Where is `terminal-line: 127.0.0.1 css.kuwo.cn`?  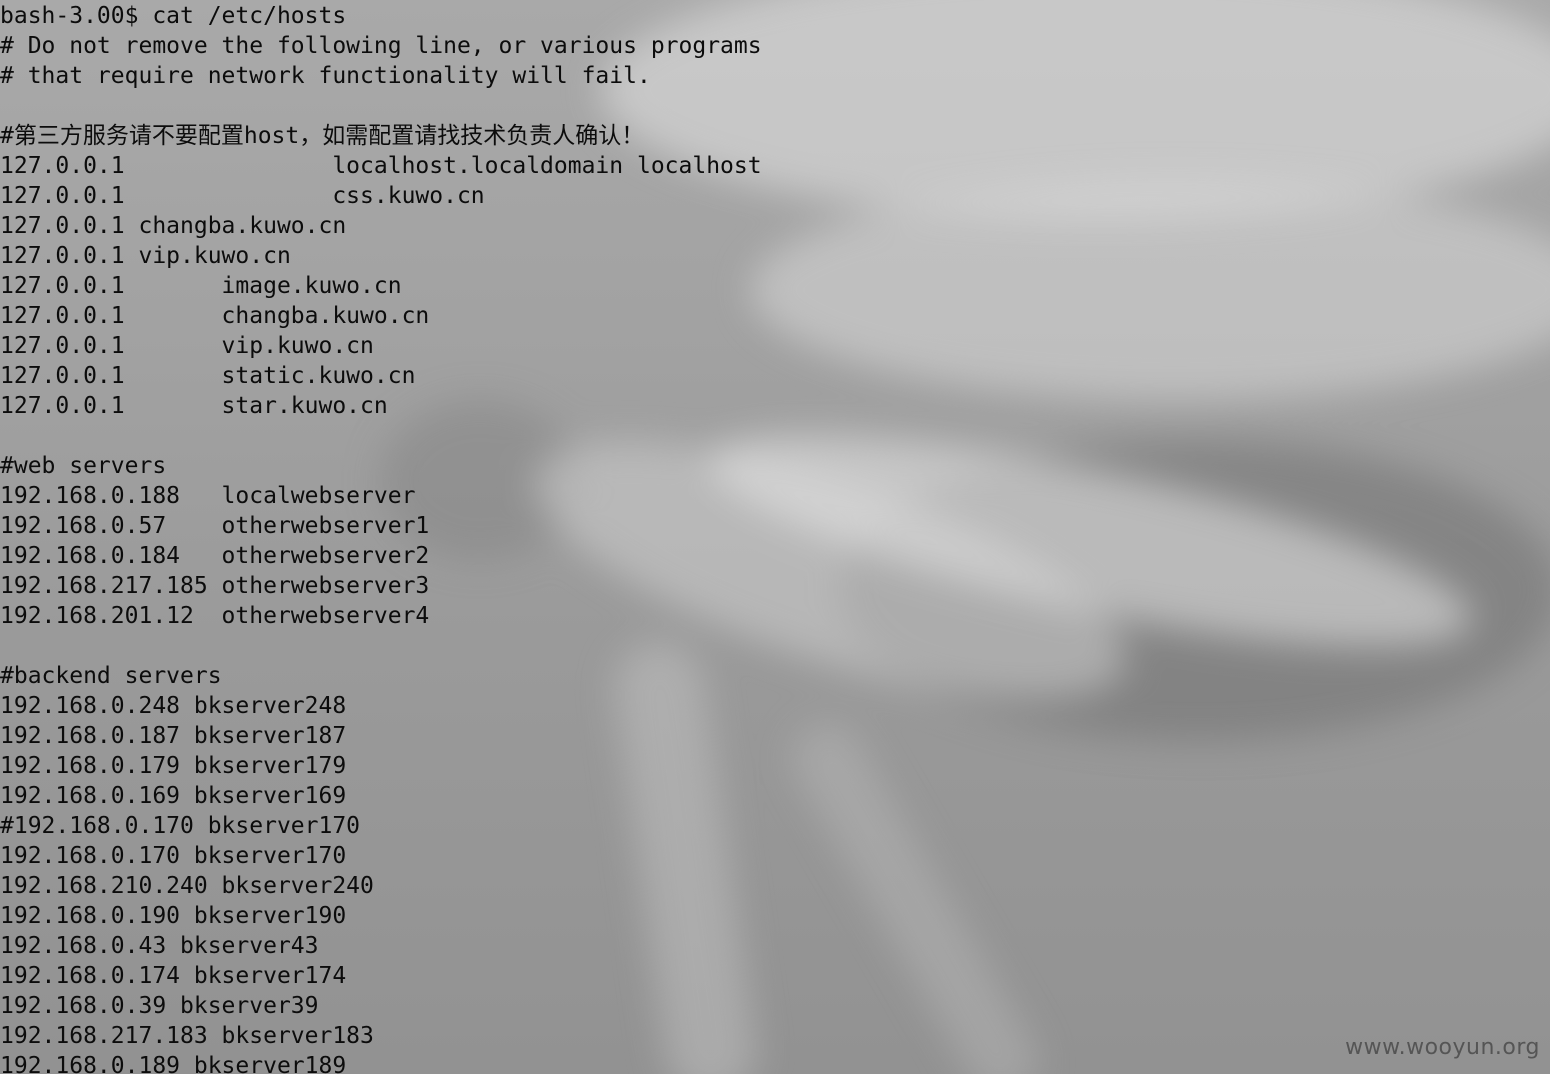
terminal-line: 127.0.0.1 css.kuwo.cn is located at coordinates (242, 196).